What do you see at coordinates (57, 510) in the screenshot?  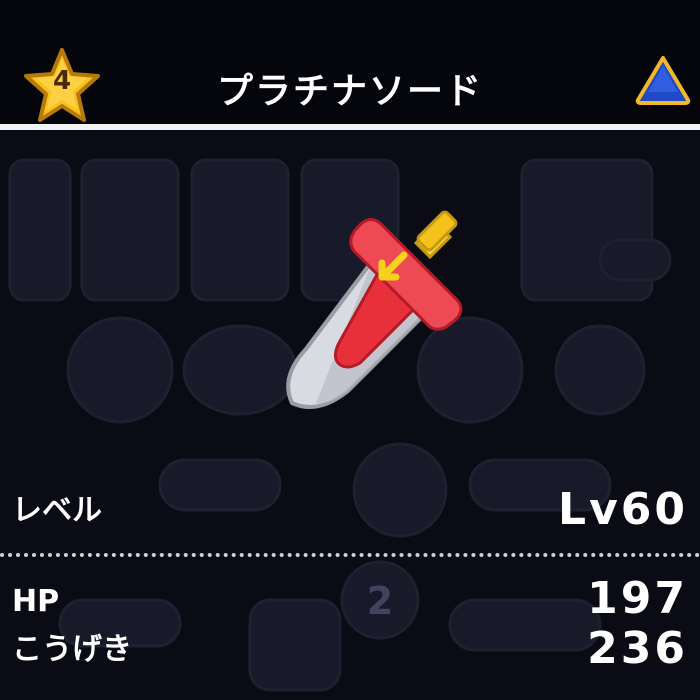 I see `level-label: レベル` at bounding box center [57, 510].